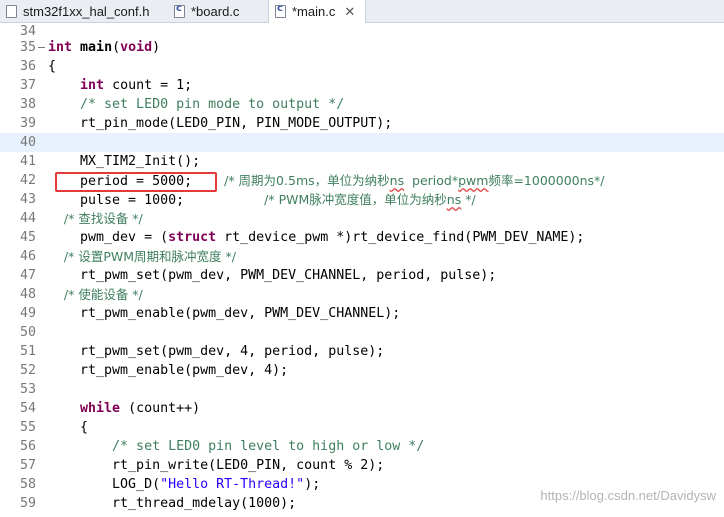 The width and height of the screenshot is (724, 517). What do you see at coordinates (27, 237) in the screenshot?
I see `line-number: 45` at bounding box center [27, 237].